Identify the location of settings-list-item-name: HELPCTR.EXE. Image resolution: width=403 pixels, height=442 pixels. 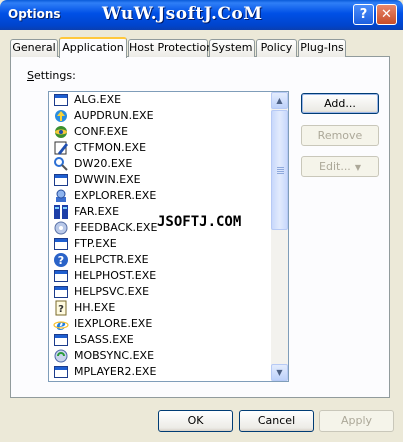
(111, 259).